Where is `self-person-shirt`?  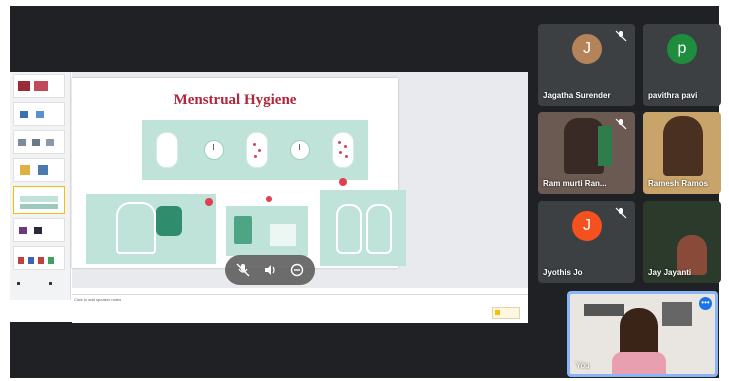
self-person-shirt is located at coordinates (639, 363).